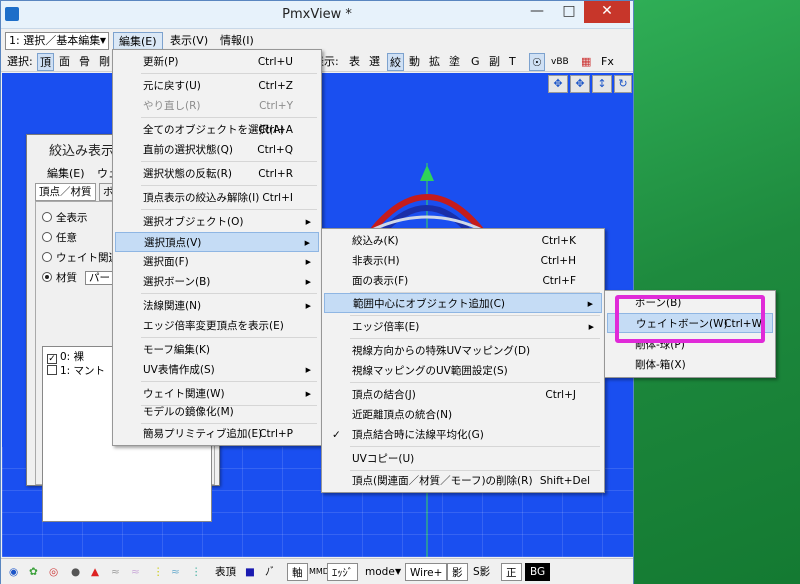 The image size is (800, 584). I want to click on display-filter-toggle: 絞, so click(395, 62).